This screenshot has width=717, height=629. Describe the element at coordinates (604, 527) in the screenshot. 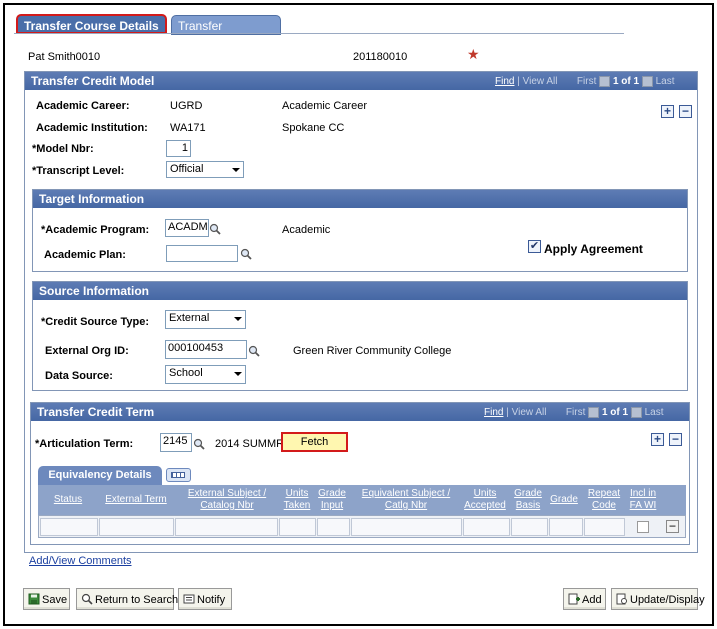

I see `repeat-code-cell` at that location.